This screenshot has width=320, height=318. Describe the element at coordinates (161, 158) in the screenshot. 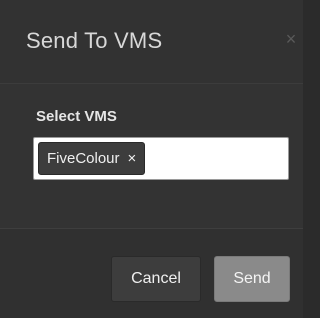

I see `vms-select-input: FiveColour ×` at that location.